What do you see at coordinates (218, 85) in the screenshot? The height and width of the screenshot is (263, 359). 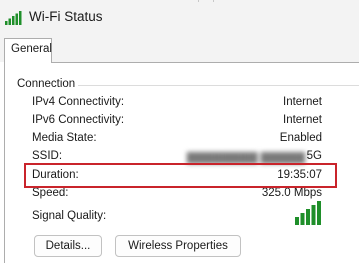 I see `group-divider` at bounding box center [218, 85].